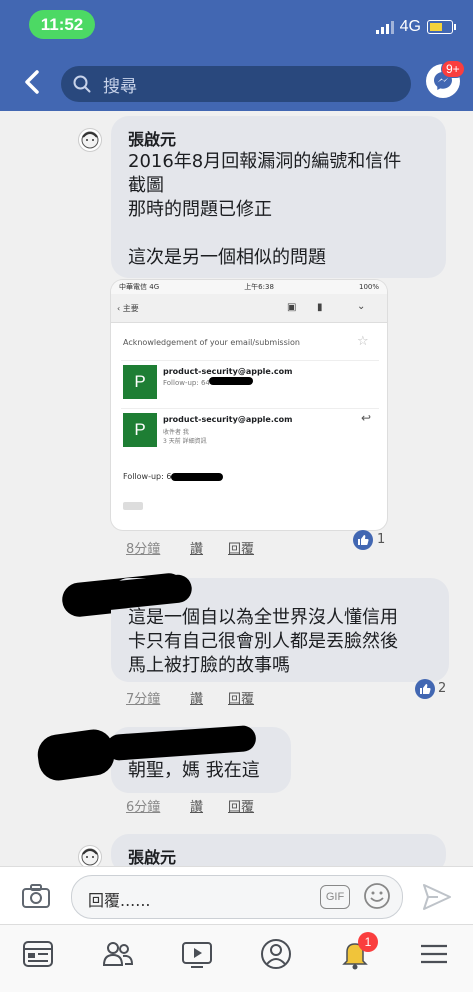 The image size is (473, 992). What do you see at coordinates (209, 665) in the screenshot?
I see `comment-line: 馬上被打臉的故事嗎` at bounding box center [209, 665].